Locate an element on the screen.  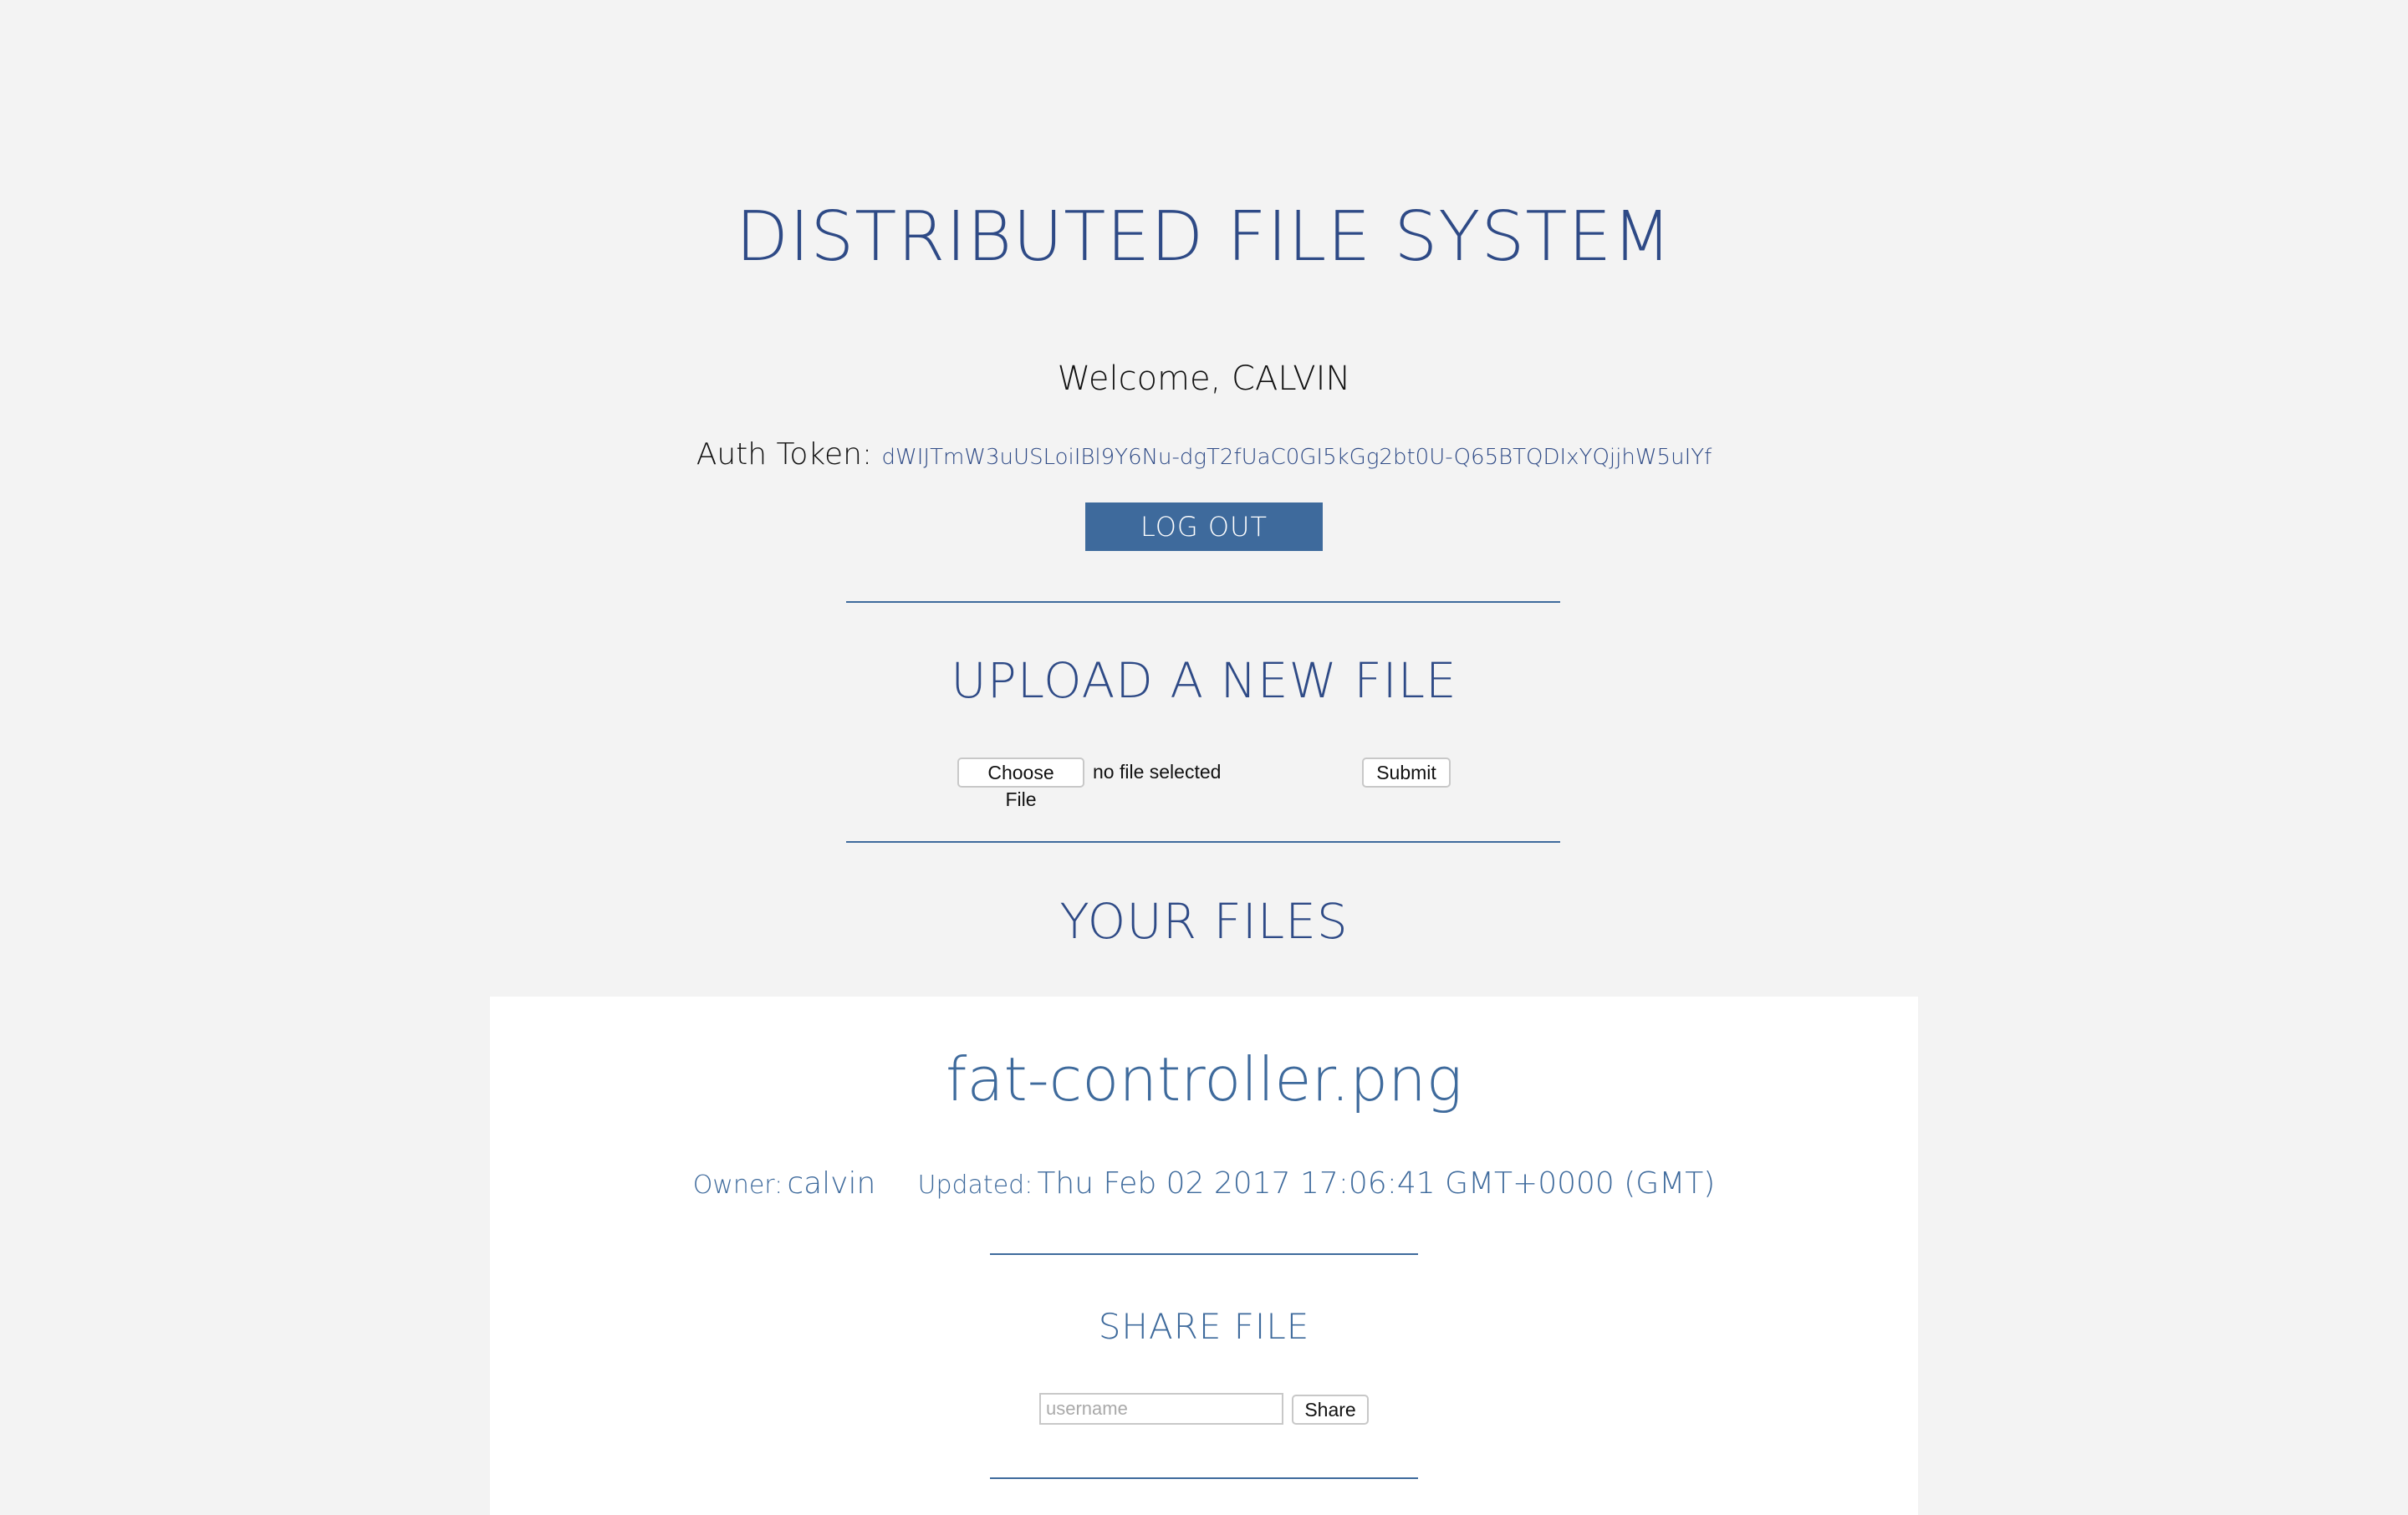
share-username-input is located at coordinates (1161, 1409).